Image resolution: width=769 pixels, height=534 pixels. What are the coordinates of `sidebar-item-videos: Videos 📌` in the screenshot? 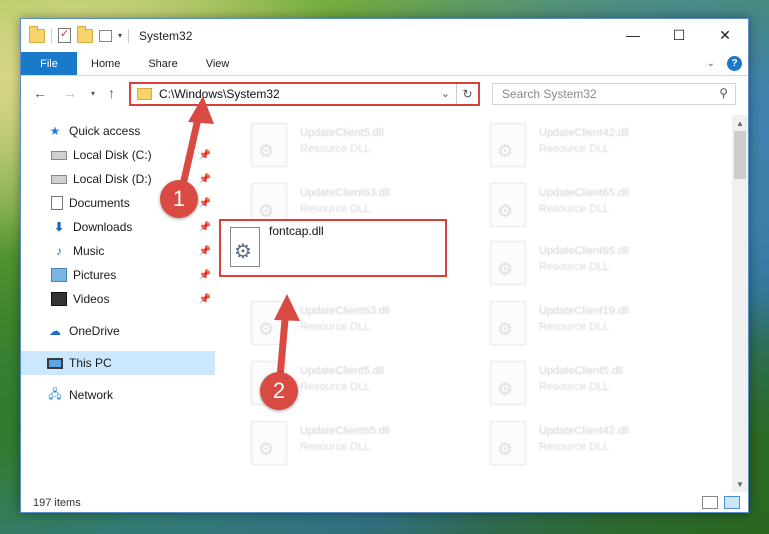 It's located at (118, 299).